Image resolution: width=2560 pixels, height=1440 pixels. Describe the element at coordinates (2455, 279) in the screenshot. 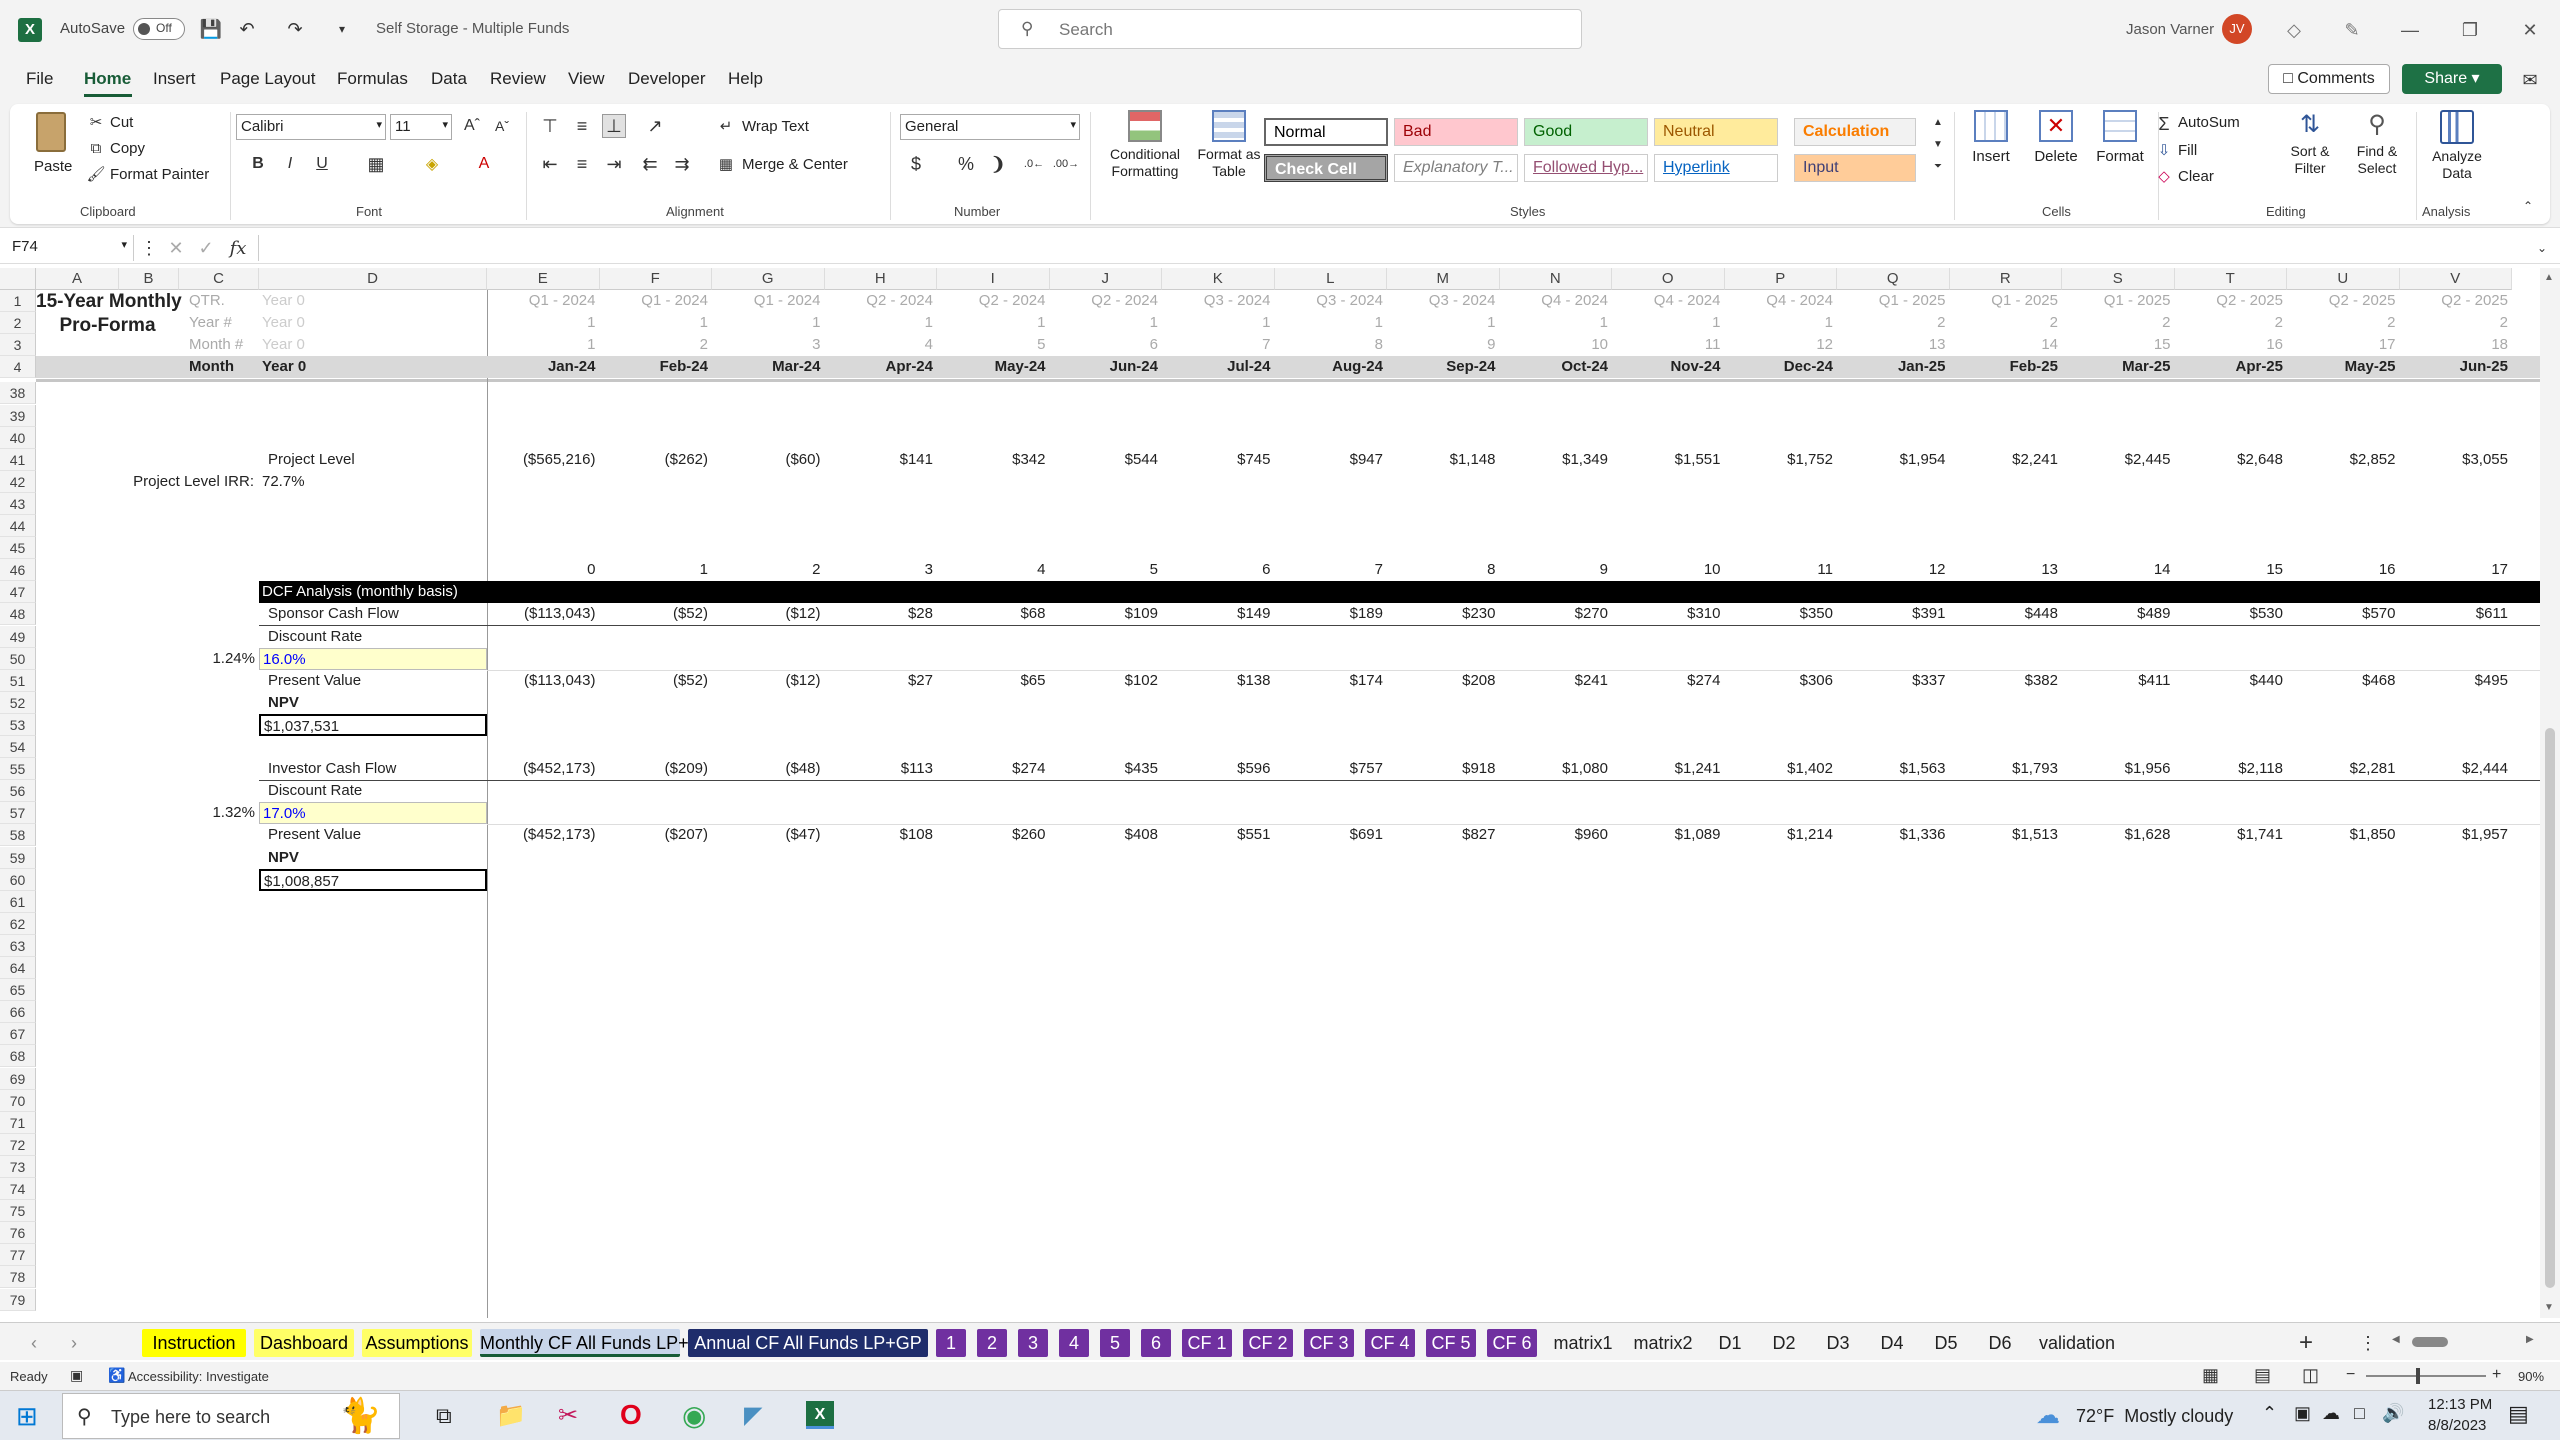

I see `column-header-V: V` at that location.